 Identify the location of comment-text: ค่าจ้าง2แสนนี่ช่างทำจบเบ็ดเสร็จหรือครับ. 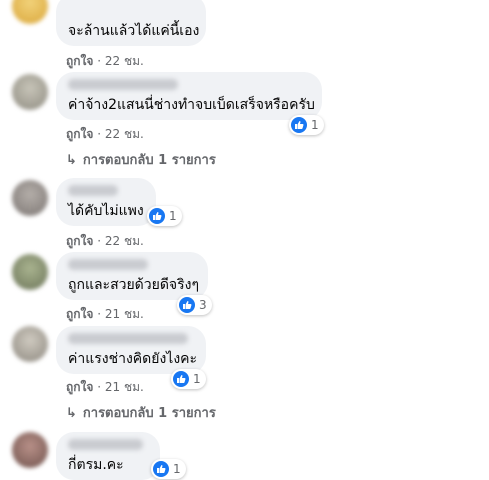
(191, 105).